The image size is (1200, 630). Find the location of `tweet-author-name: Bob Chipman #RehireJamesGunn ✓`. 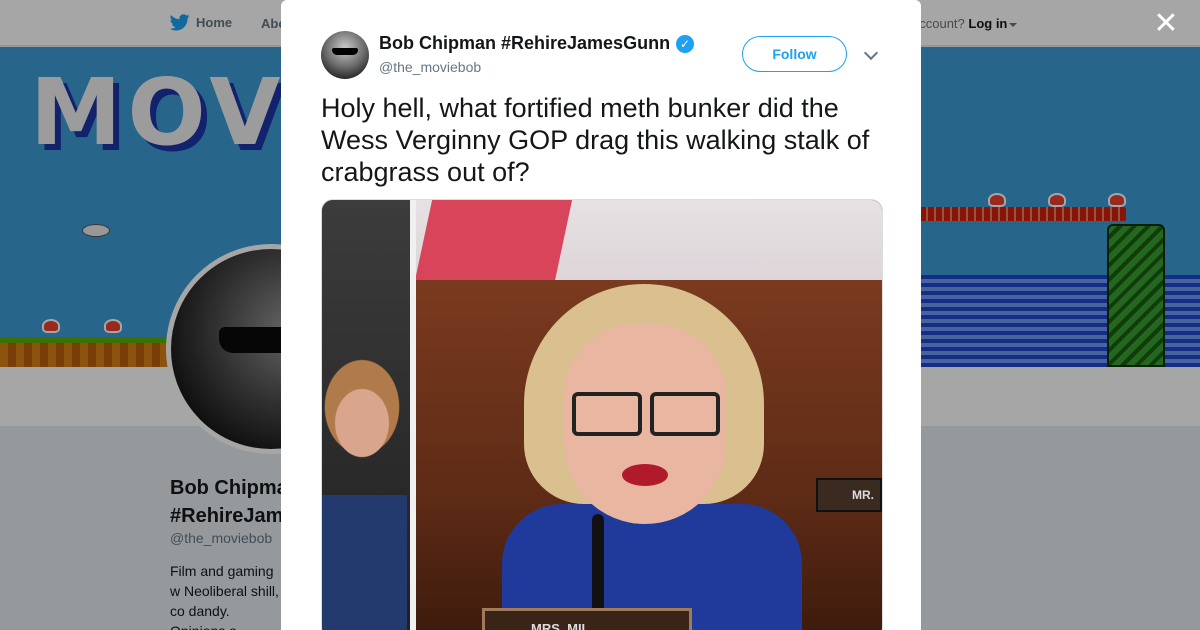

tweet-author-name: Bob Chipman #RehireJamesGunn ✓ is located at coordinates (537, 43).